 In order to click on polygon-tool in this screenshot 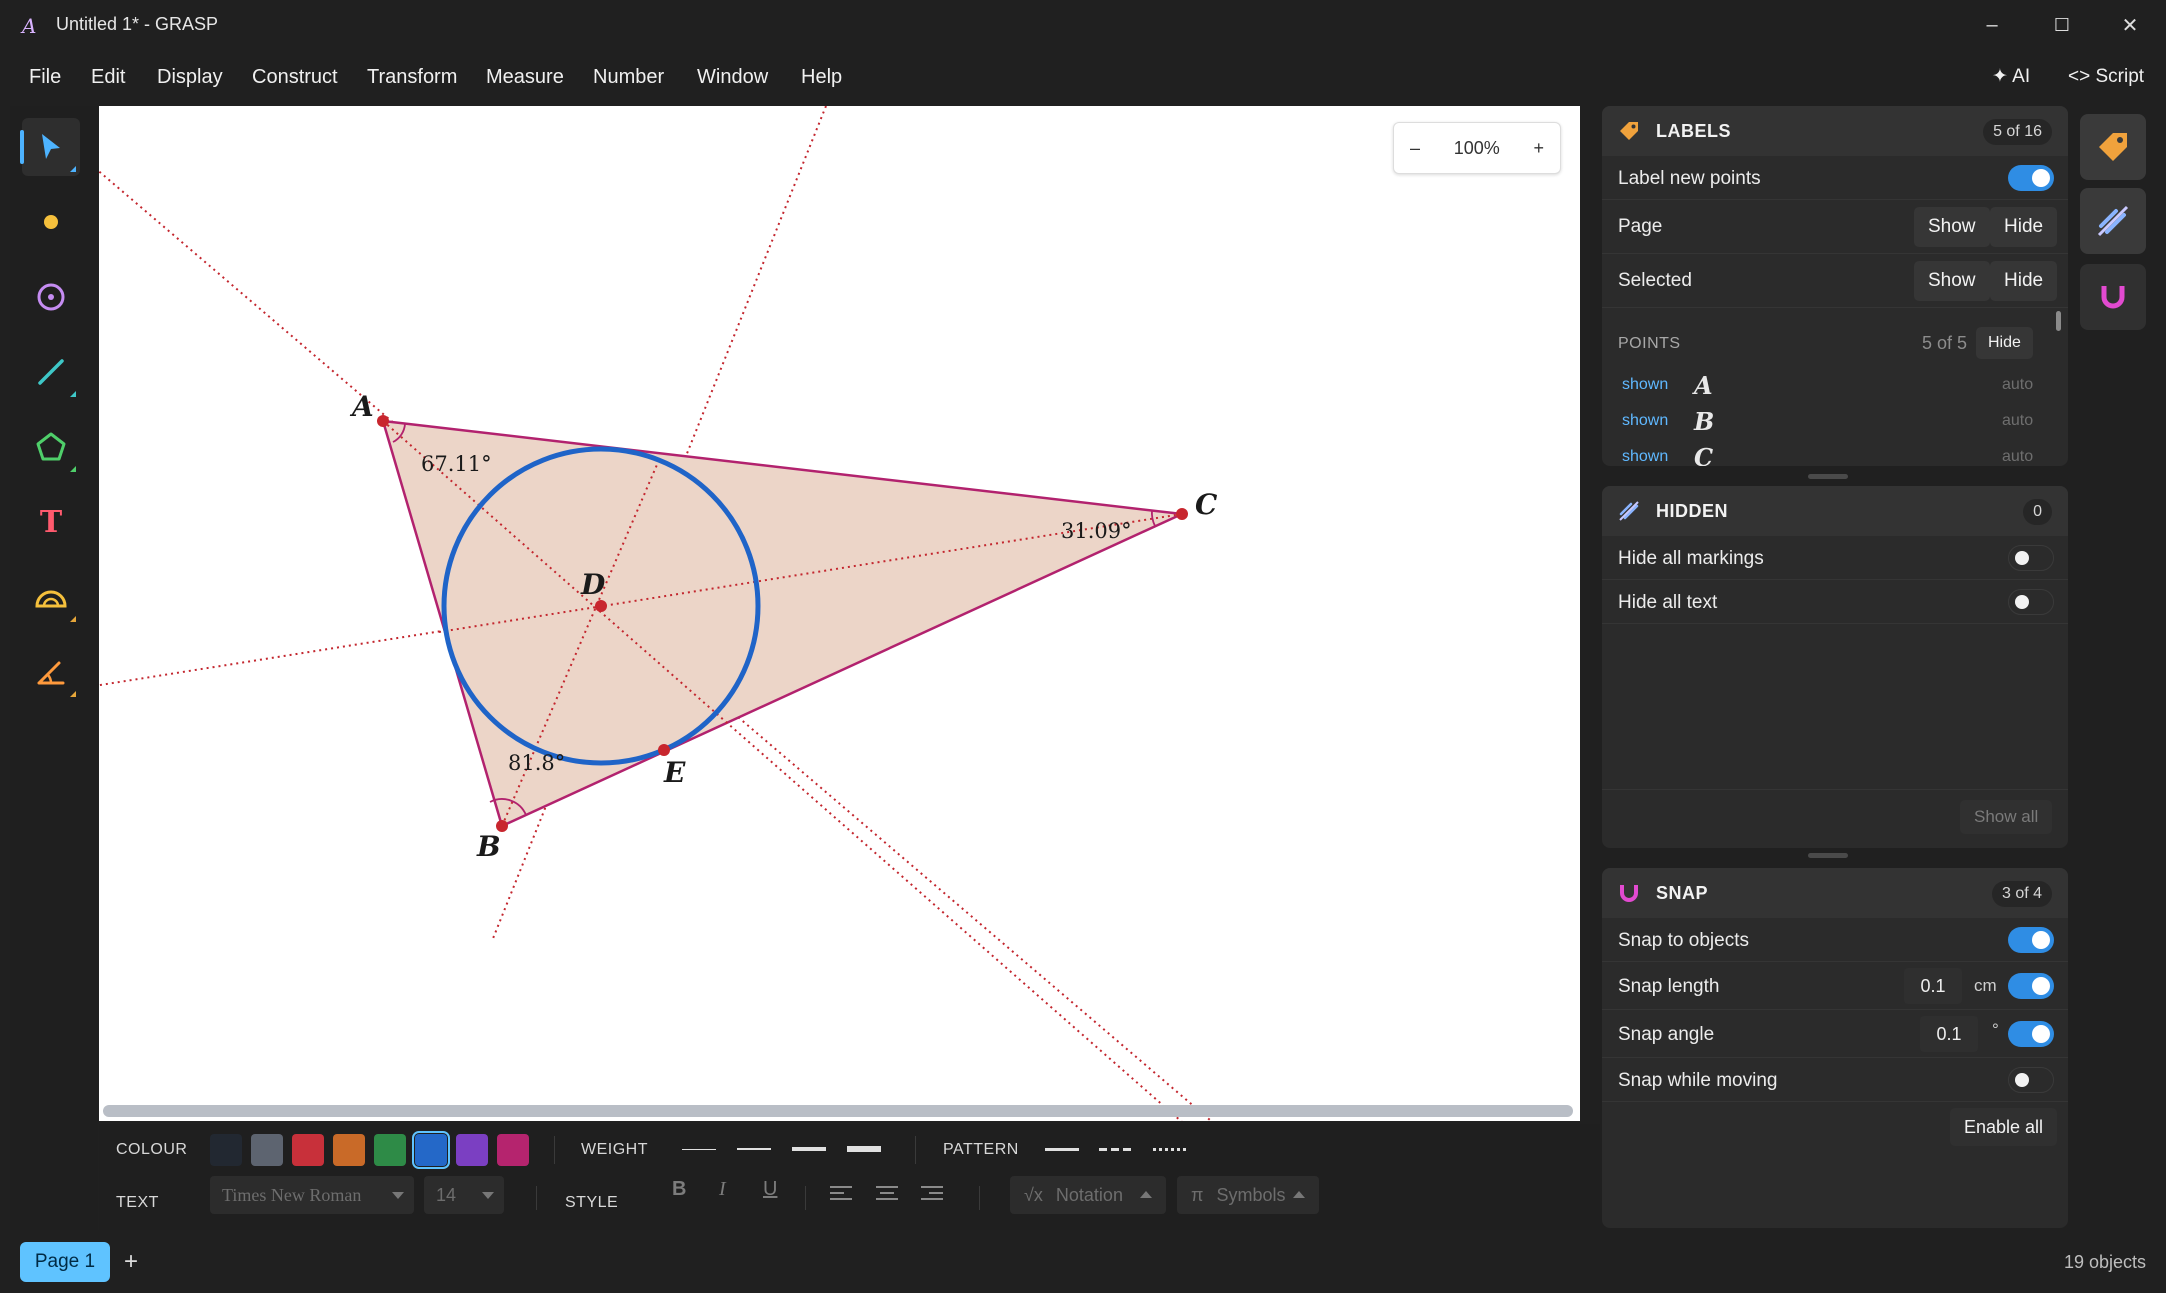, I will do `click(51, 447)`.